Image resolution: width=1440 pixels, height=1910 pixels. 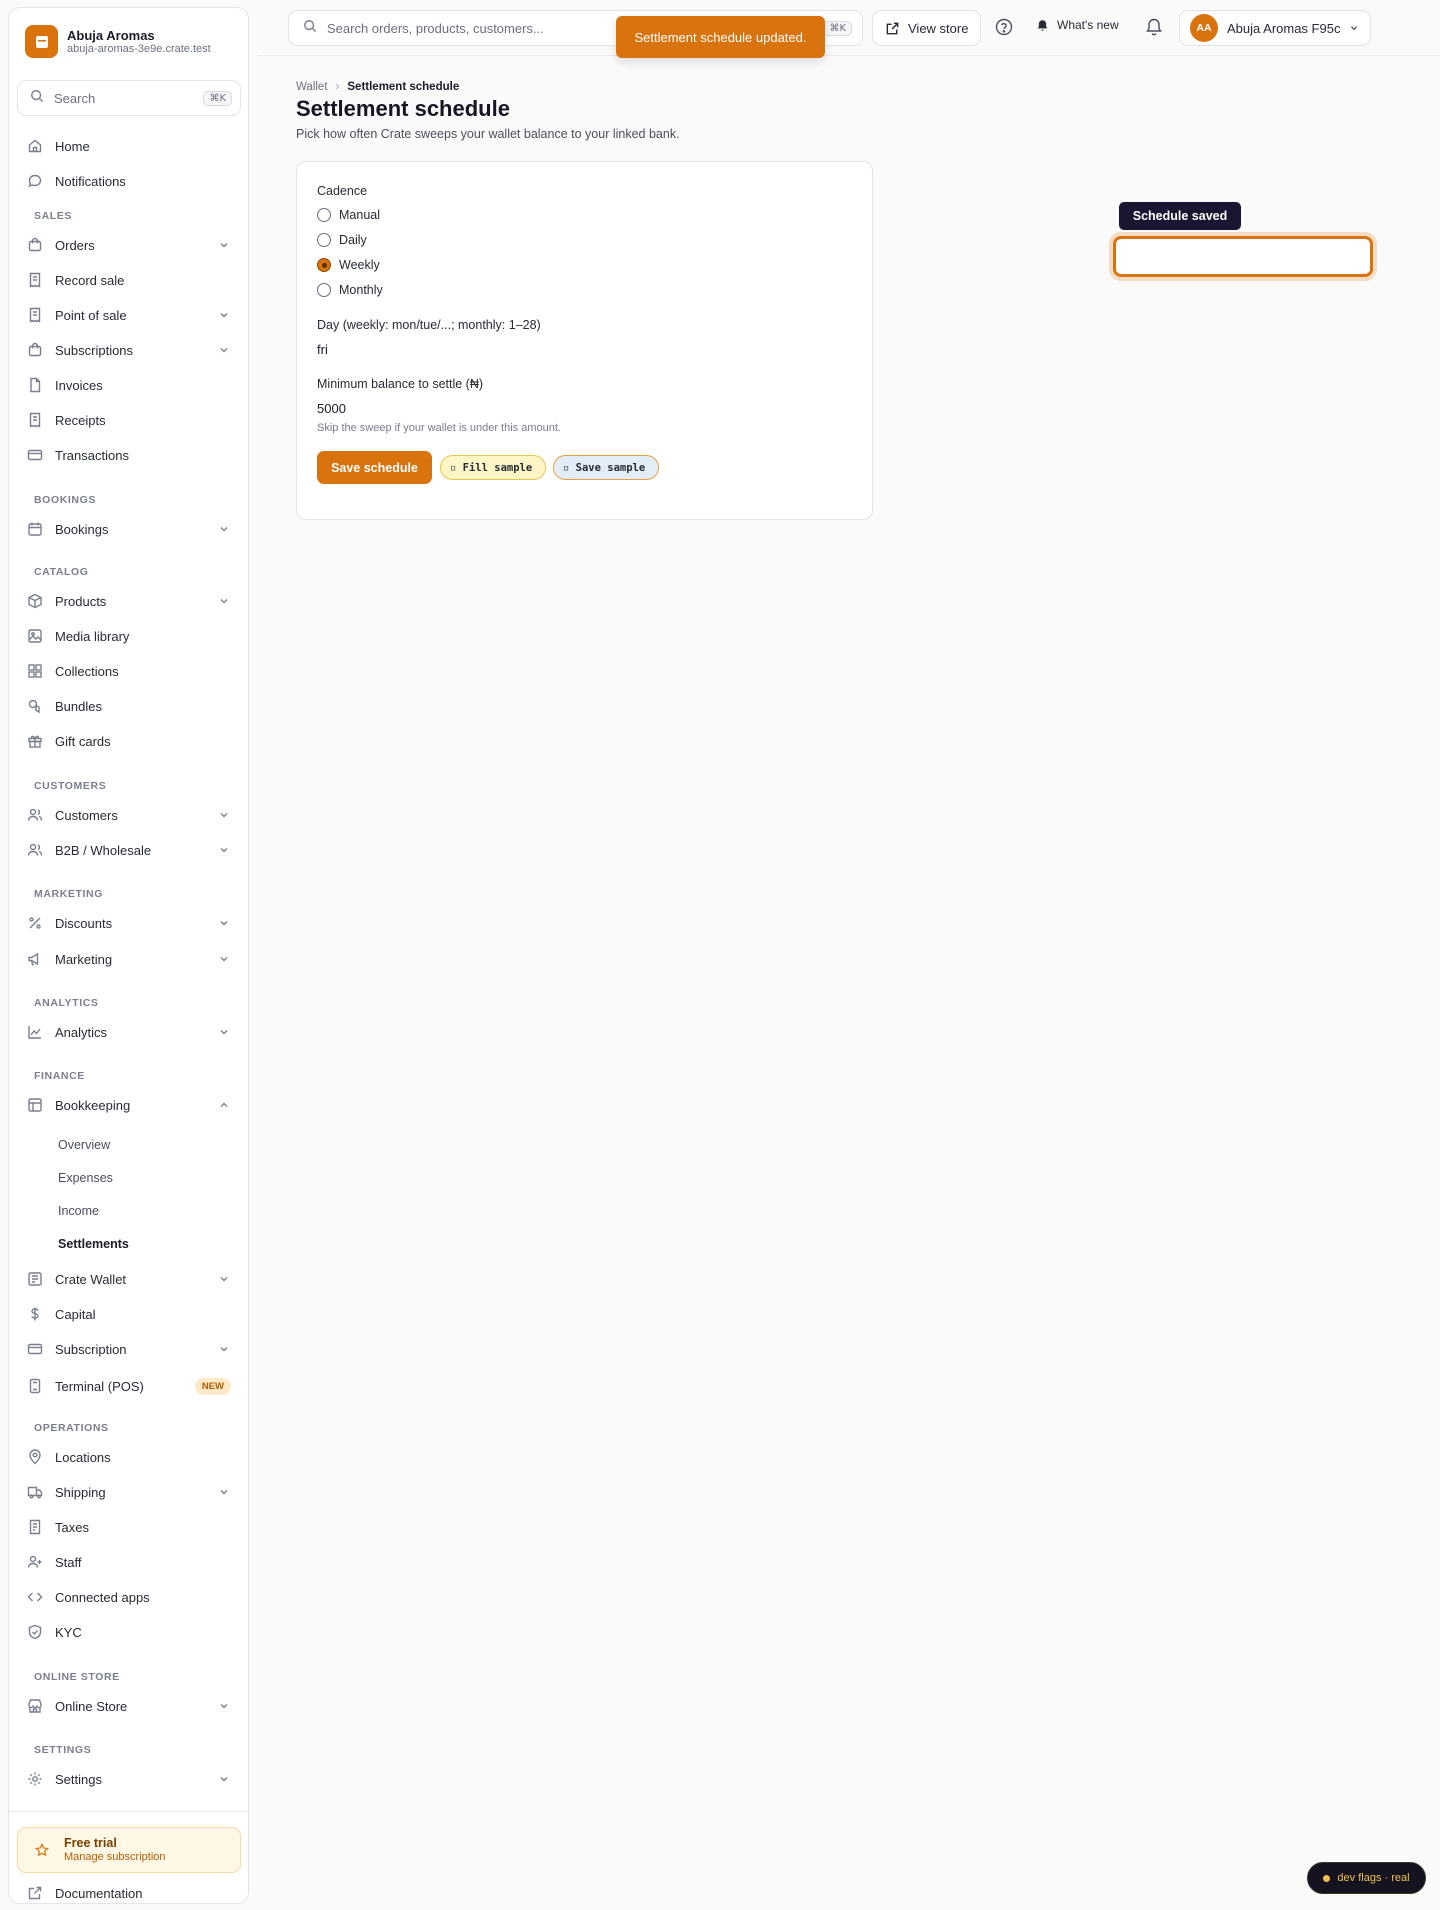 I want to click on manage-subscription-link: Manage subscription, so click(x=115, y=1857).